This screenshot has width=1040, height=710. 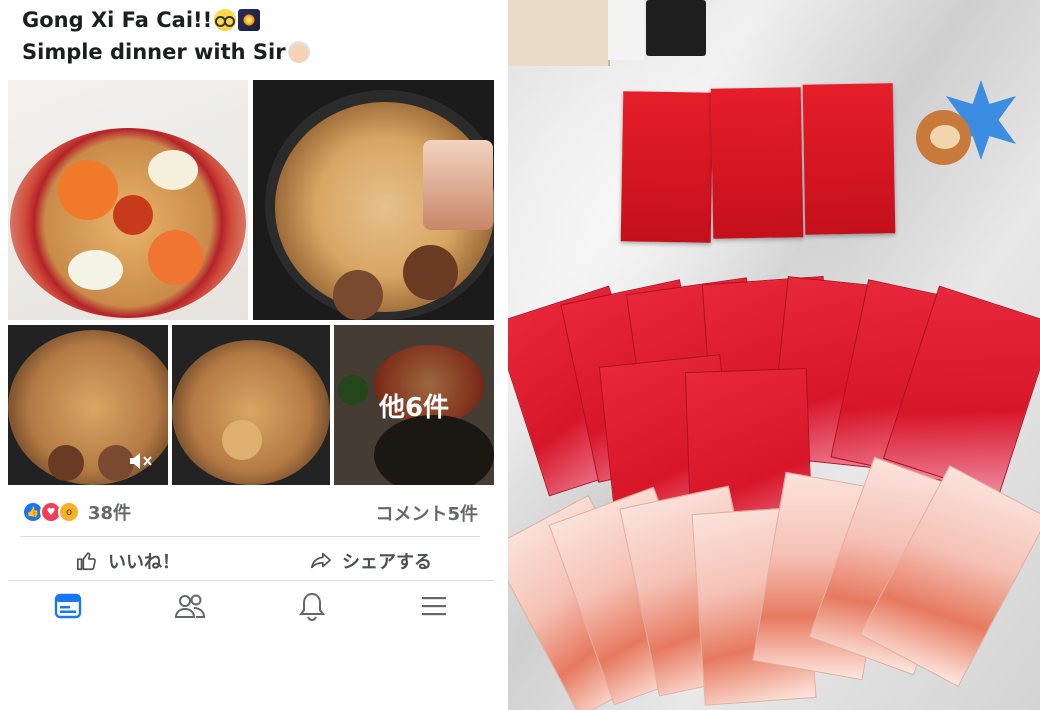 I want to click on post-text-line-1: Gong Xi Fa Cai!!, so click(x=141, y=20).